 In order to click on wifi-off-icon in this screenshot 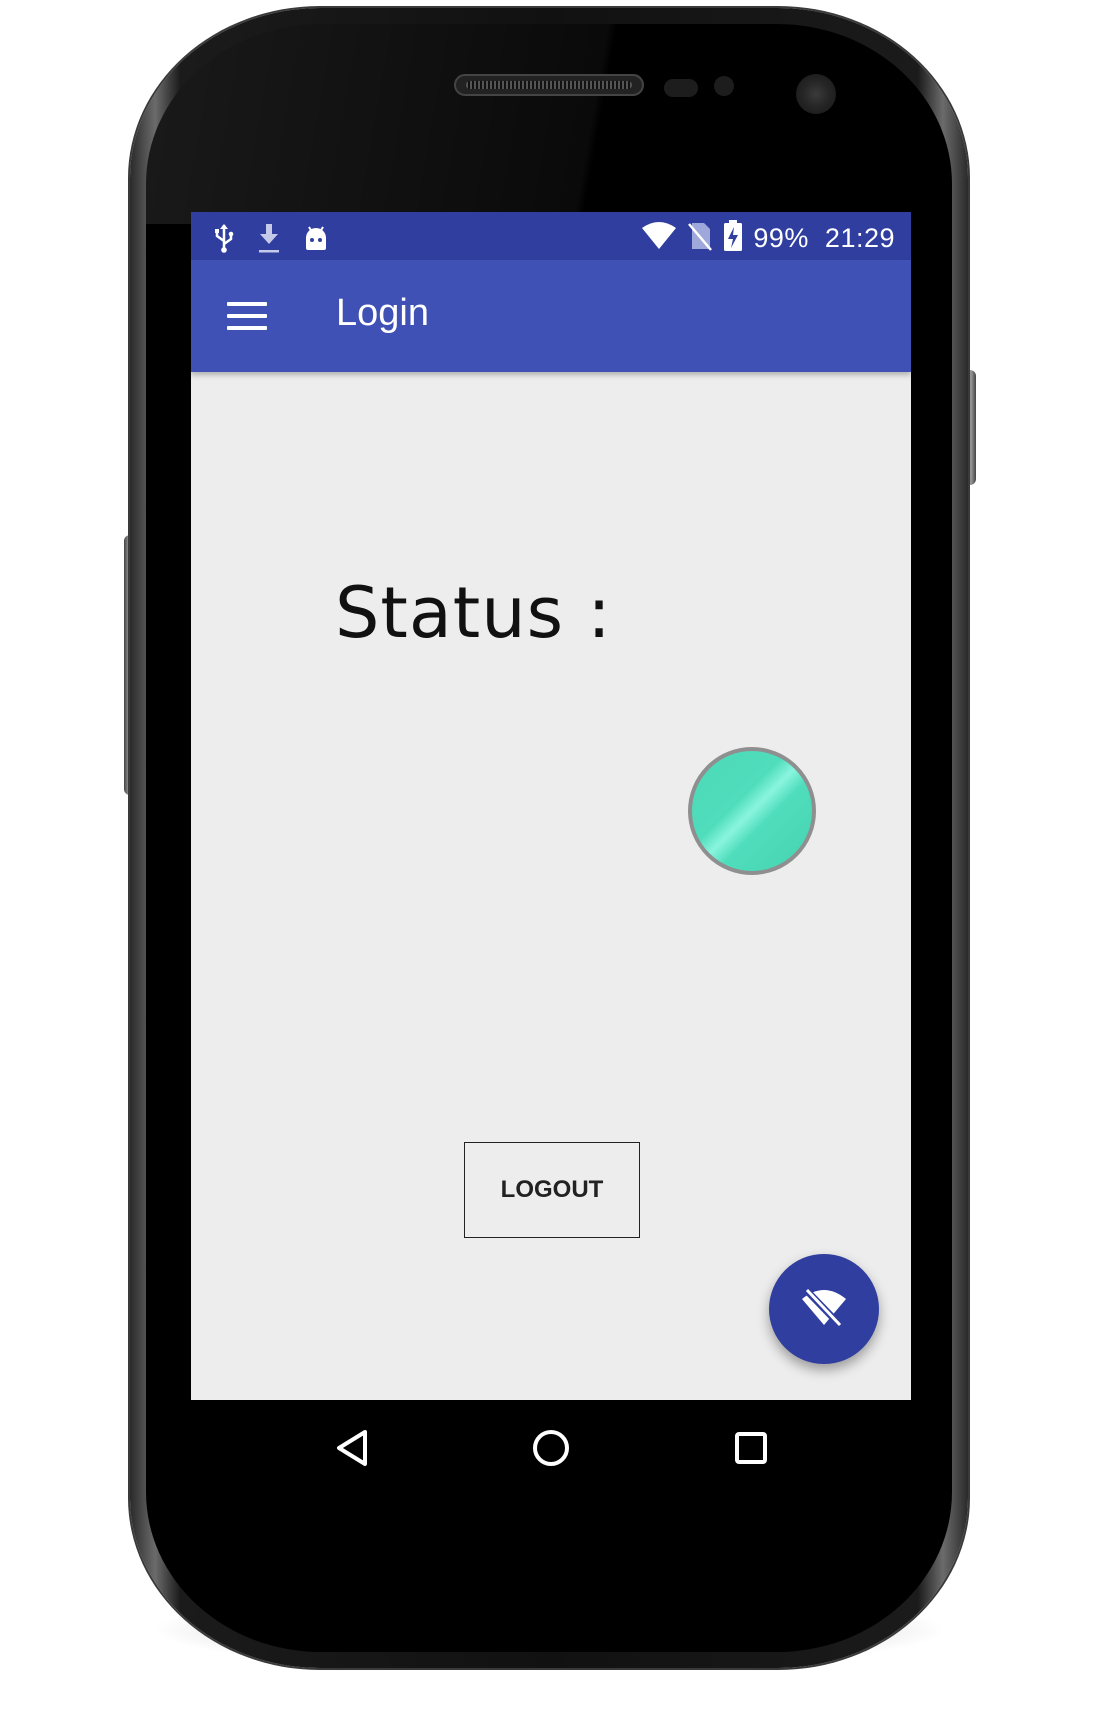, I will do `click(824, 1309)`.